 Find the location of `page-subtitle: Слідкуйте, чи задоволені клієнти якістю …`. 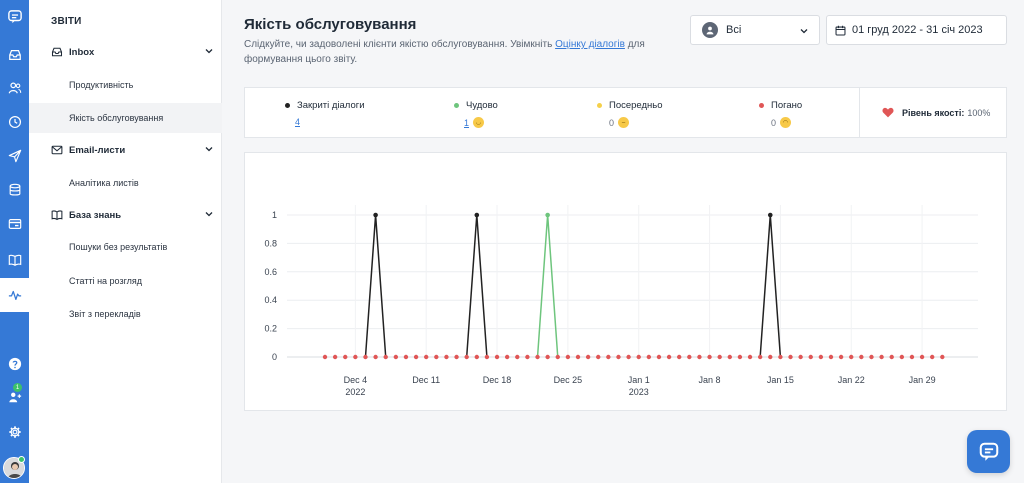

page-subtitle: Слідкуйте, чи задоволені клієнти якістю … is located at coordinates (454, 52).